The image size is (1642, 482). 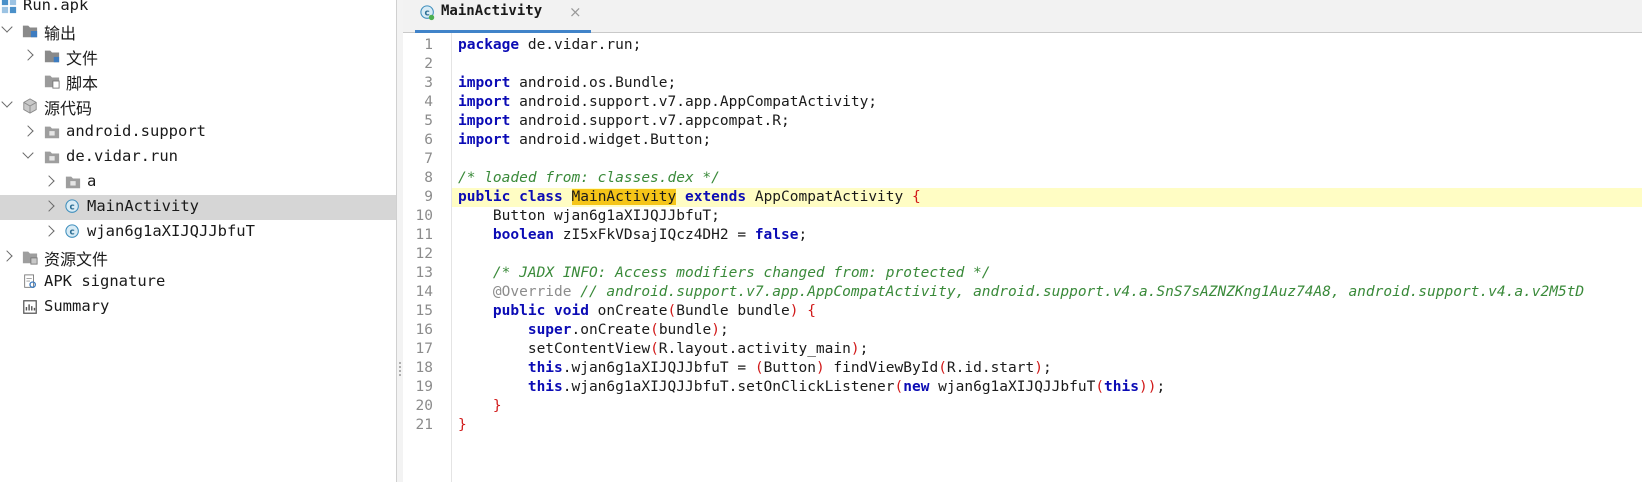 What do you see at coordinates (52, 56) in the screenshot?
I see `folder-icon` at bounding box center [52, 56].